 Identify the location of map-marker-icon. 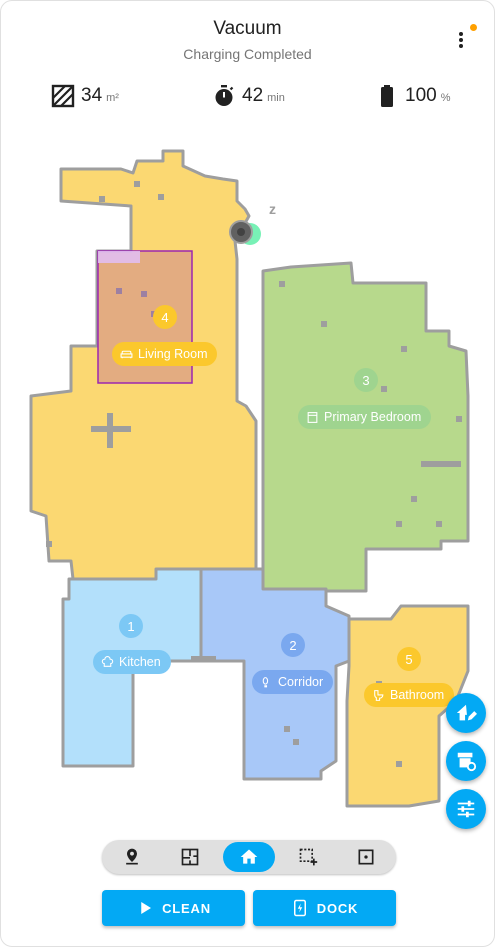
(132, 856).